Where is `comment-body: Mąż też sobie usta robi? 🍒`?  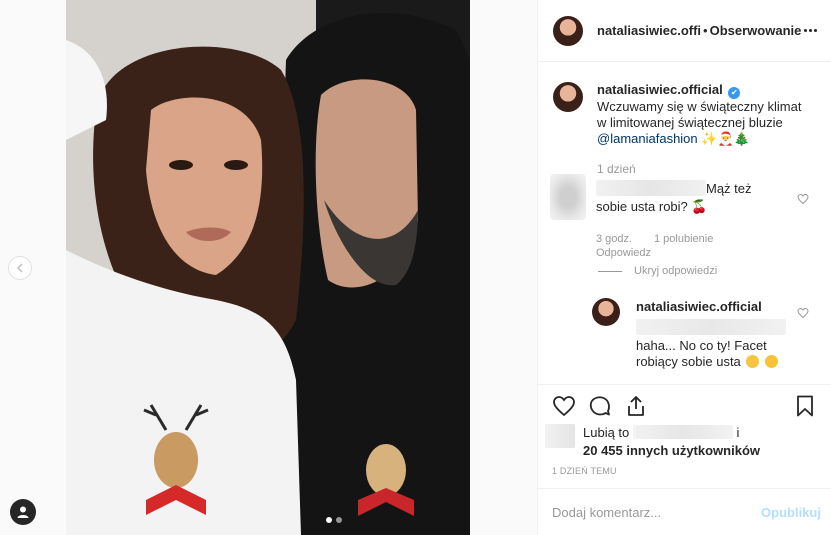
comment-body: Mąż też sobie usta robi? 🍒 is located at coordinates (678, 200).